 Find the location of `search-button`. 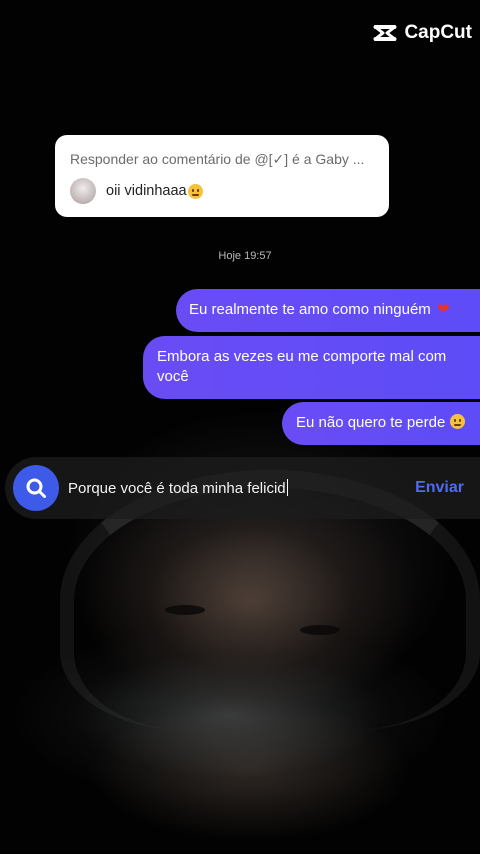

search-button is located at coordinates (36, 488).